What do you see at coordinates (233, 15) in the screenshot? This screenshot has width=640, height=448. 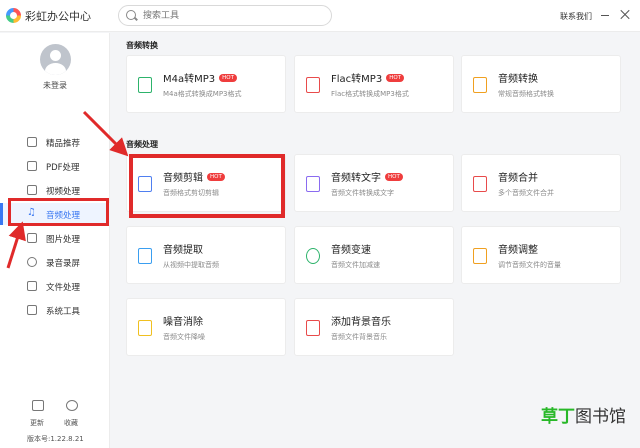 I see `search-input` at bounding box center [233, 15].